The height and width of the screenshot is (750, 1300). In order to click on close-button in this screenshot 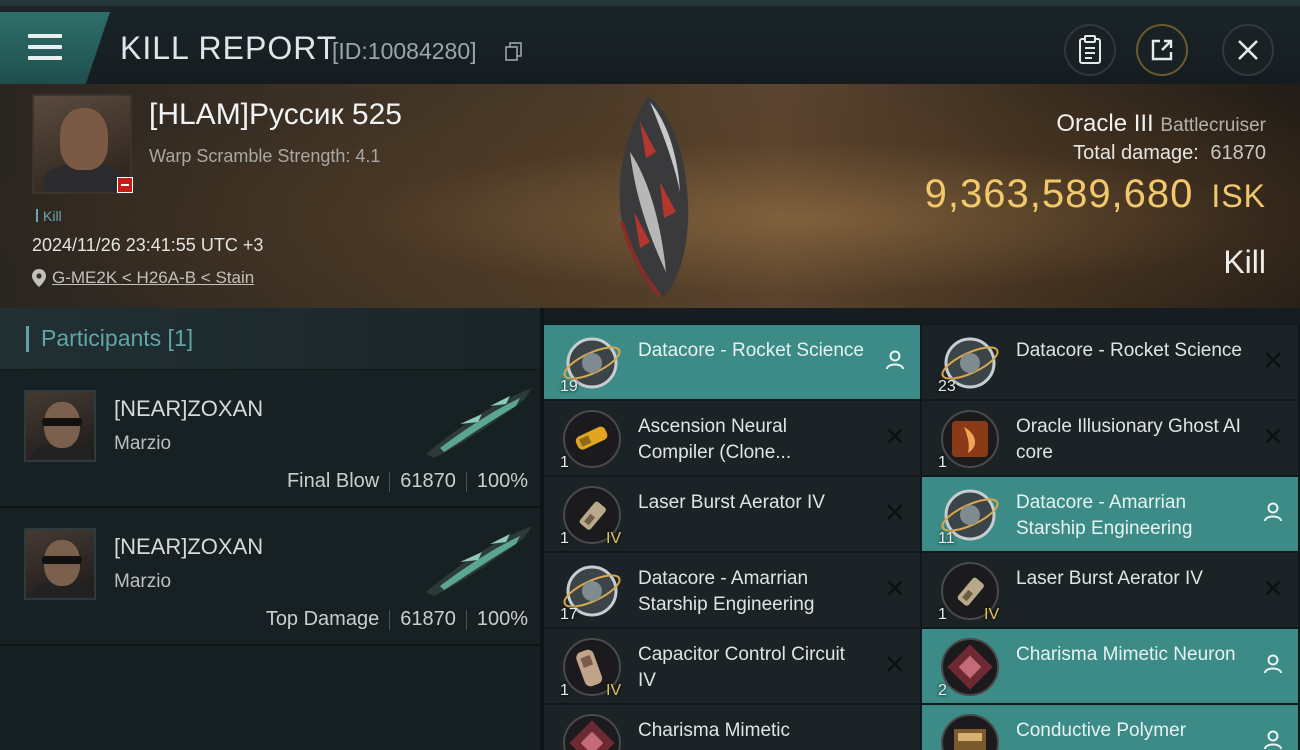, I will do `click(1248, 50)`.